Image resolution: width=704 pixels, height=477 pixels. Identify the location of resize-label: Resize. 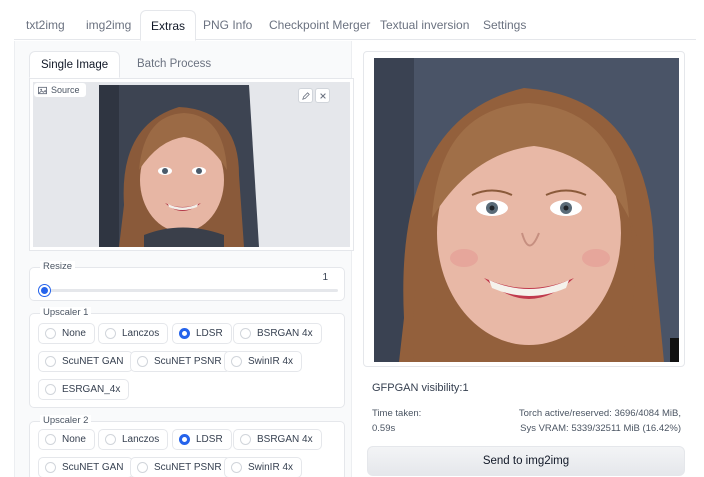
(58, 267).